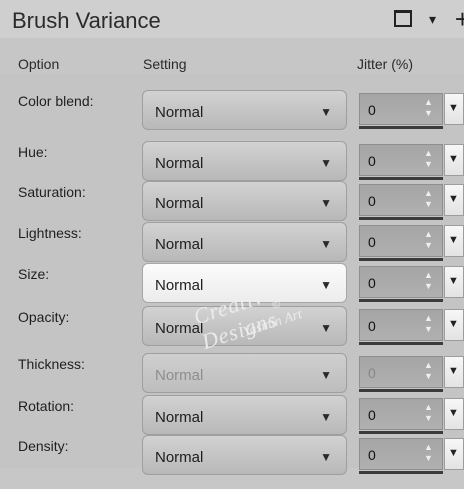 The image size is (464, 489). Describe the element at coordinates (56, 101) in the screenshot. I see `option-label: Color blend:` at that location.